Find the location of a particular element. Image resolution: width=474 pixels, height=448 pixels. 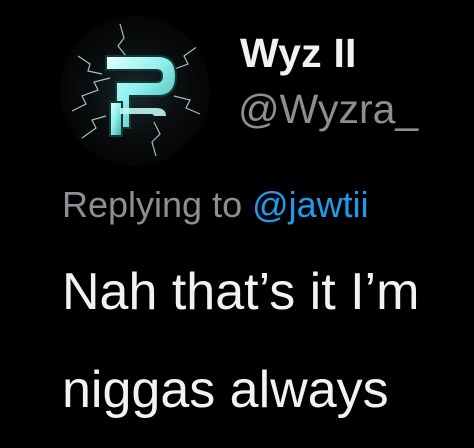

replying-to-line: Replying to @jawtii is located at coordinates (215, 205).